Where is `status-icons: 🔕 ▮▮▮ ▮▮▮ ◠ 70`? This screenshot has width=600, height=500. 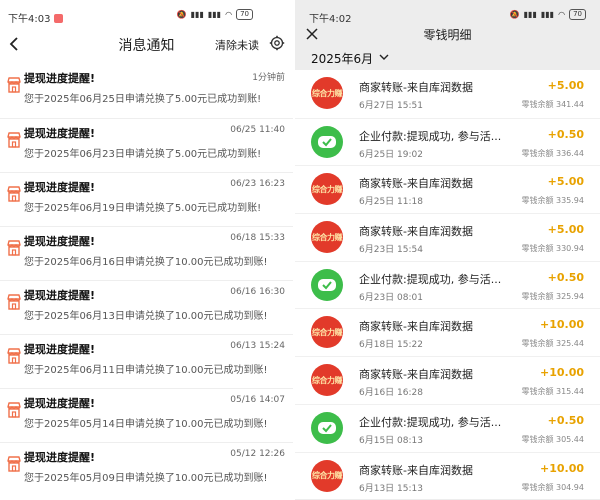
status-icons: 🔕 ▮▮▮ ▮▮▮ ◠ 70 is located at coordinates (215, 14).